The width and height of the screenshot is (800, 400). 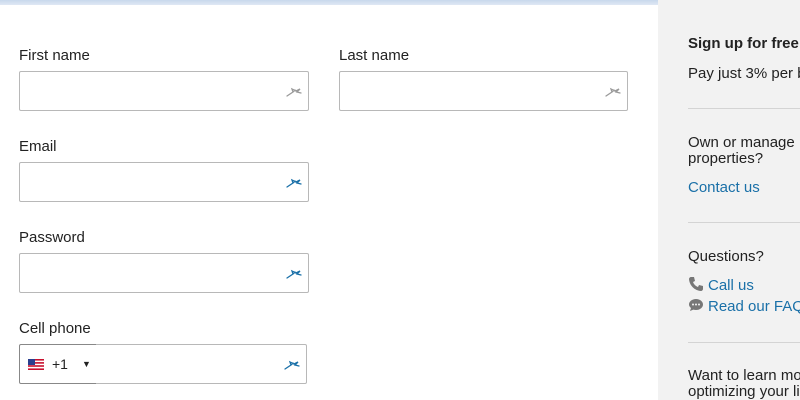 What do you see at coordinates (164, 91) in the screenshot?
I see `first-name-input` at bounding box center [164, 91].